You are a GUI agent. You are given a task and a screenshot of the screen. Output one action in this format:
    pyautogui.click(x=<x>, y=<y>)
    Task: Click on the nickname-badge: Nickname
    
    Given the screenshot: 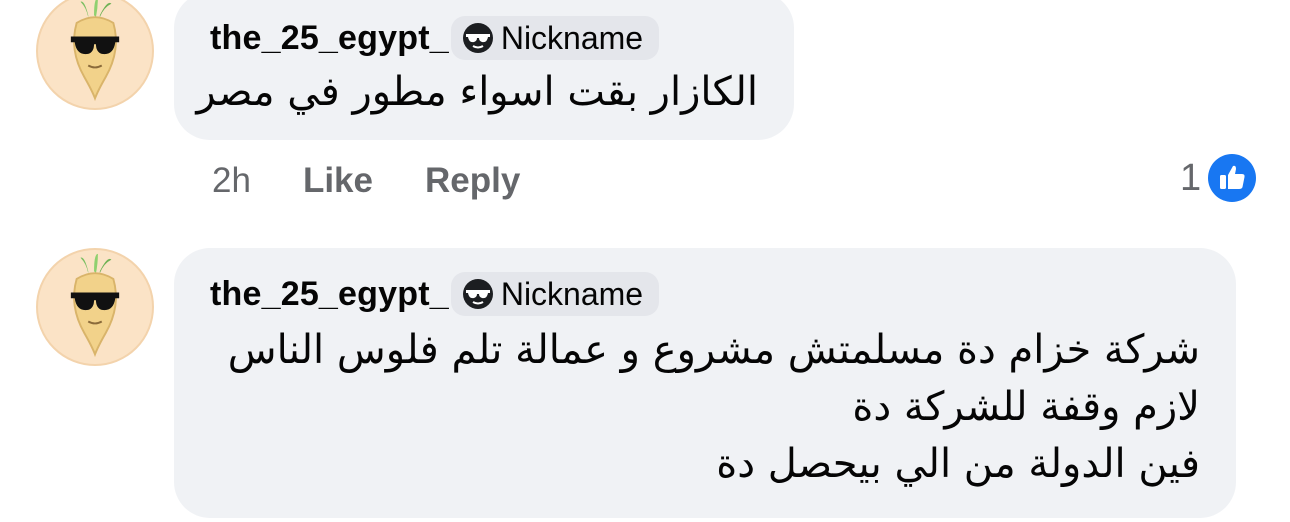 What is the action you would take?
    pyautogui.click(x=555, y=294)
    